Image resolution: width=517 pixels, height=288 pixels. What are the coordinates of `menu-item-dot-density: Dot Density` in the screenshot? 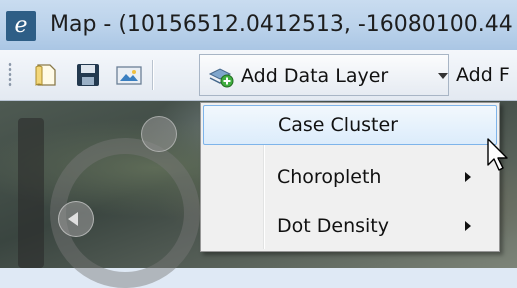 It's located at (350, 227).